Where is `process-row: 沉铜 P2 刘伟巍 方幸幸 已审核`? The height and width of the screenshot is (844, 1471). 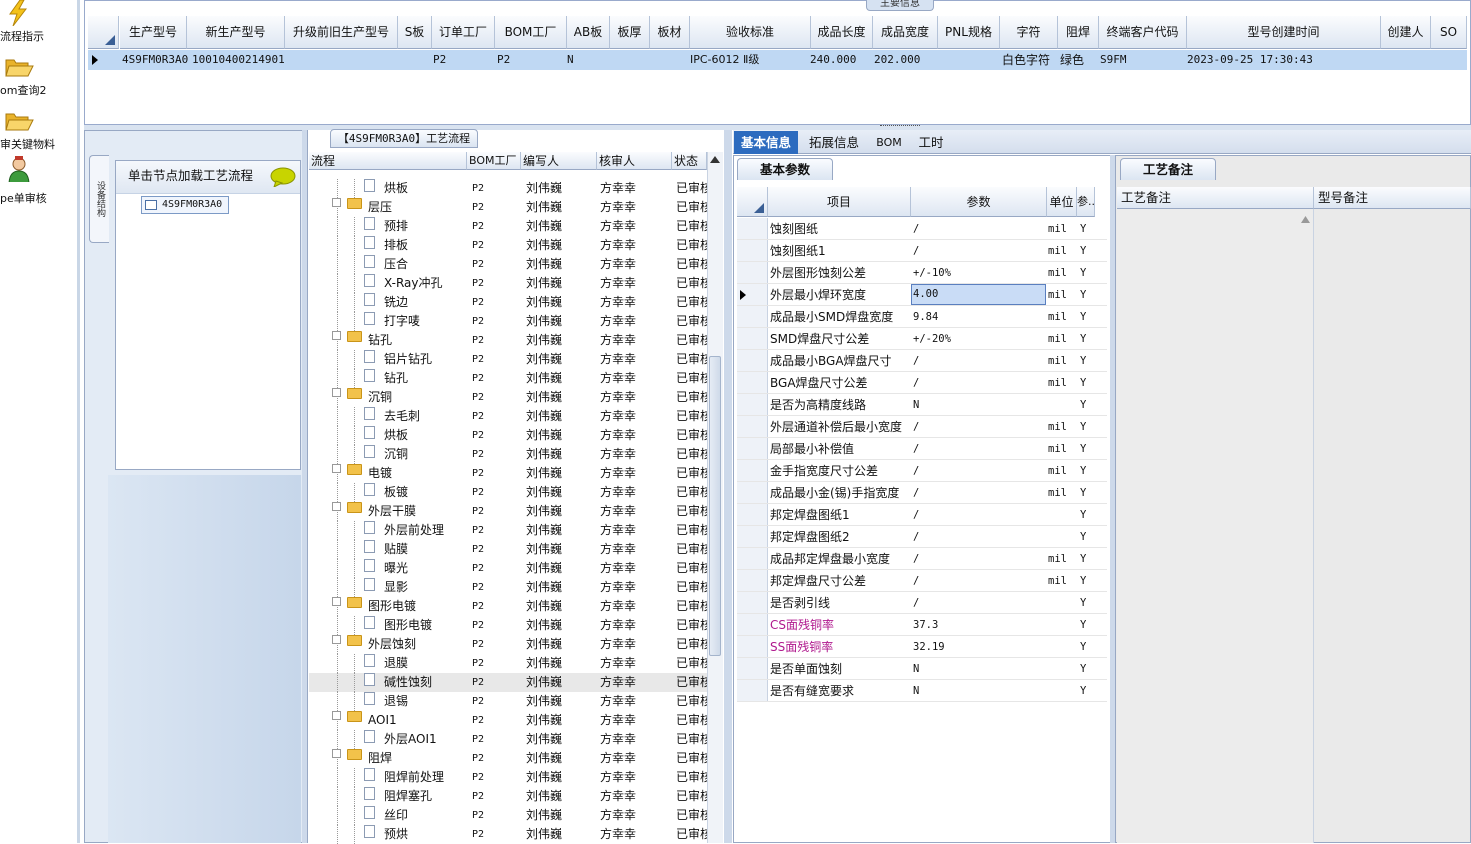 process-row: 沉铜 P2 刘伟巍 方幸幸 已审核 is located at coordinates (508, 454).